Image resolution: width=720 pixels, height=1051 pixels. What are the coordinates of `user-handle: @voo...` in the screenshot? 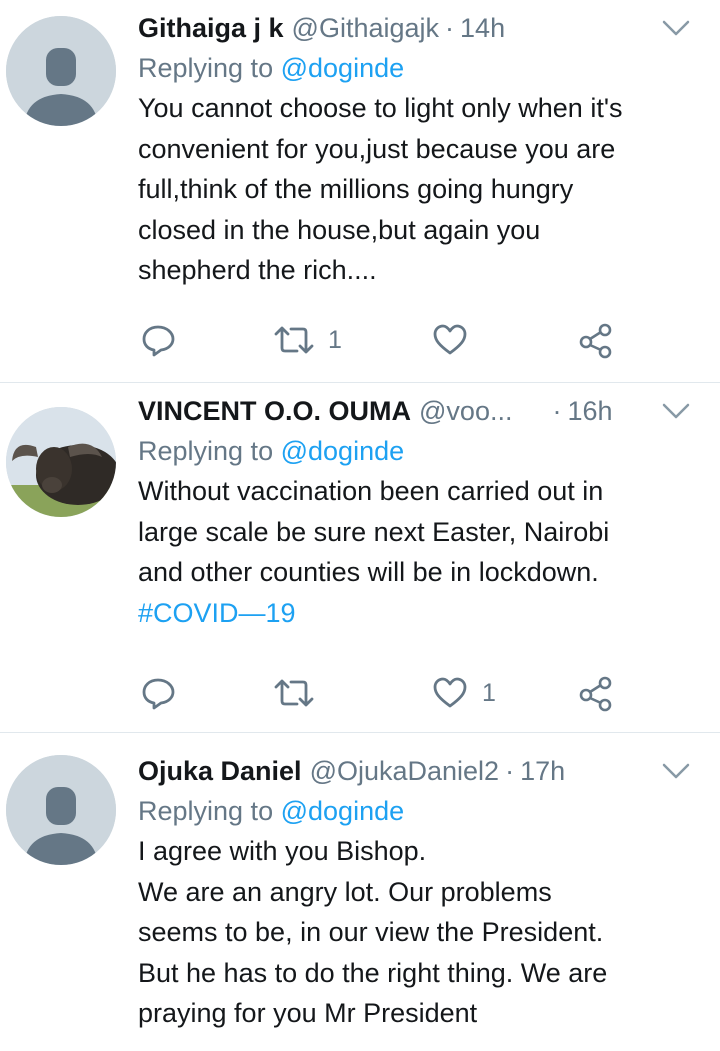 It's located at (465, 411).